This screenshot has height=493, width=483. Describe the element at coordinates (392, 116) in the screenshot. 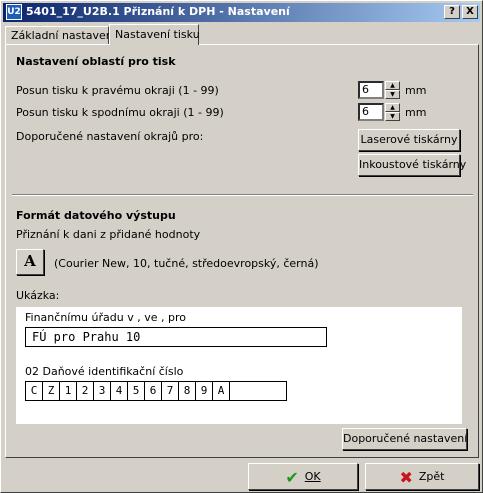

I see `bottom-margin-down-icon: ▼` at that location.